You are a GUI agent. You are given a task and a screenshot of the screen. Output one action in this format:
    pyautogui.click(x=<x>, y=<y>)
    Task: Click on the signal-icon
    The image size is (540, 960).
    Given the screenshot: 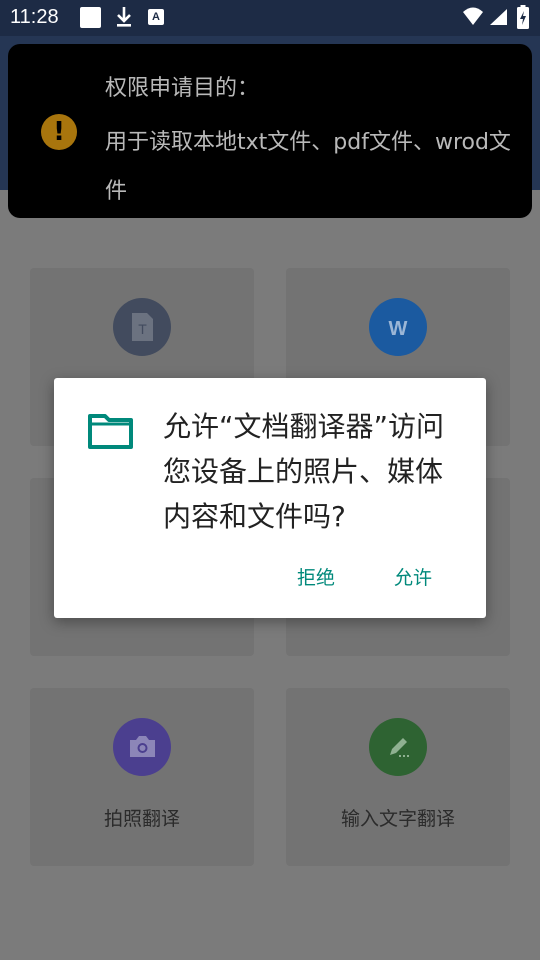 What is the action you would take?
    pyautogui.click(x=498, y=17)
    